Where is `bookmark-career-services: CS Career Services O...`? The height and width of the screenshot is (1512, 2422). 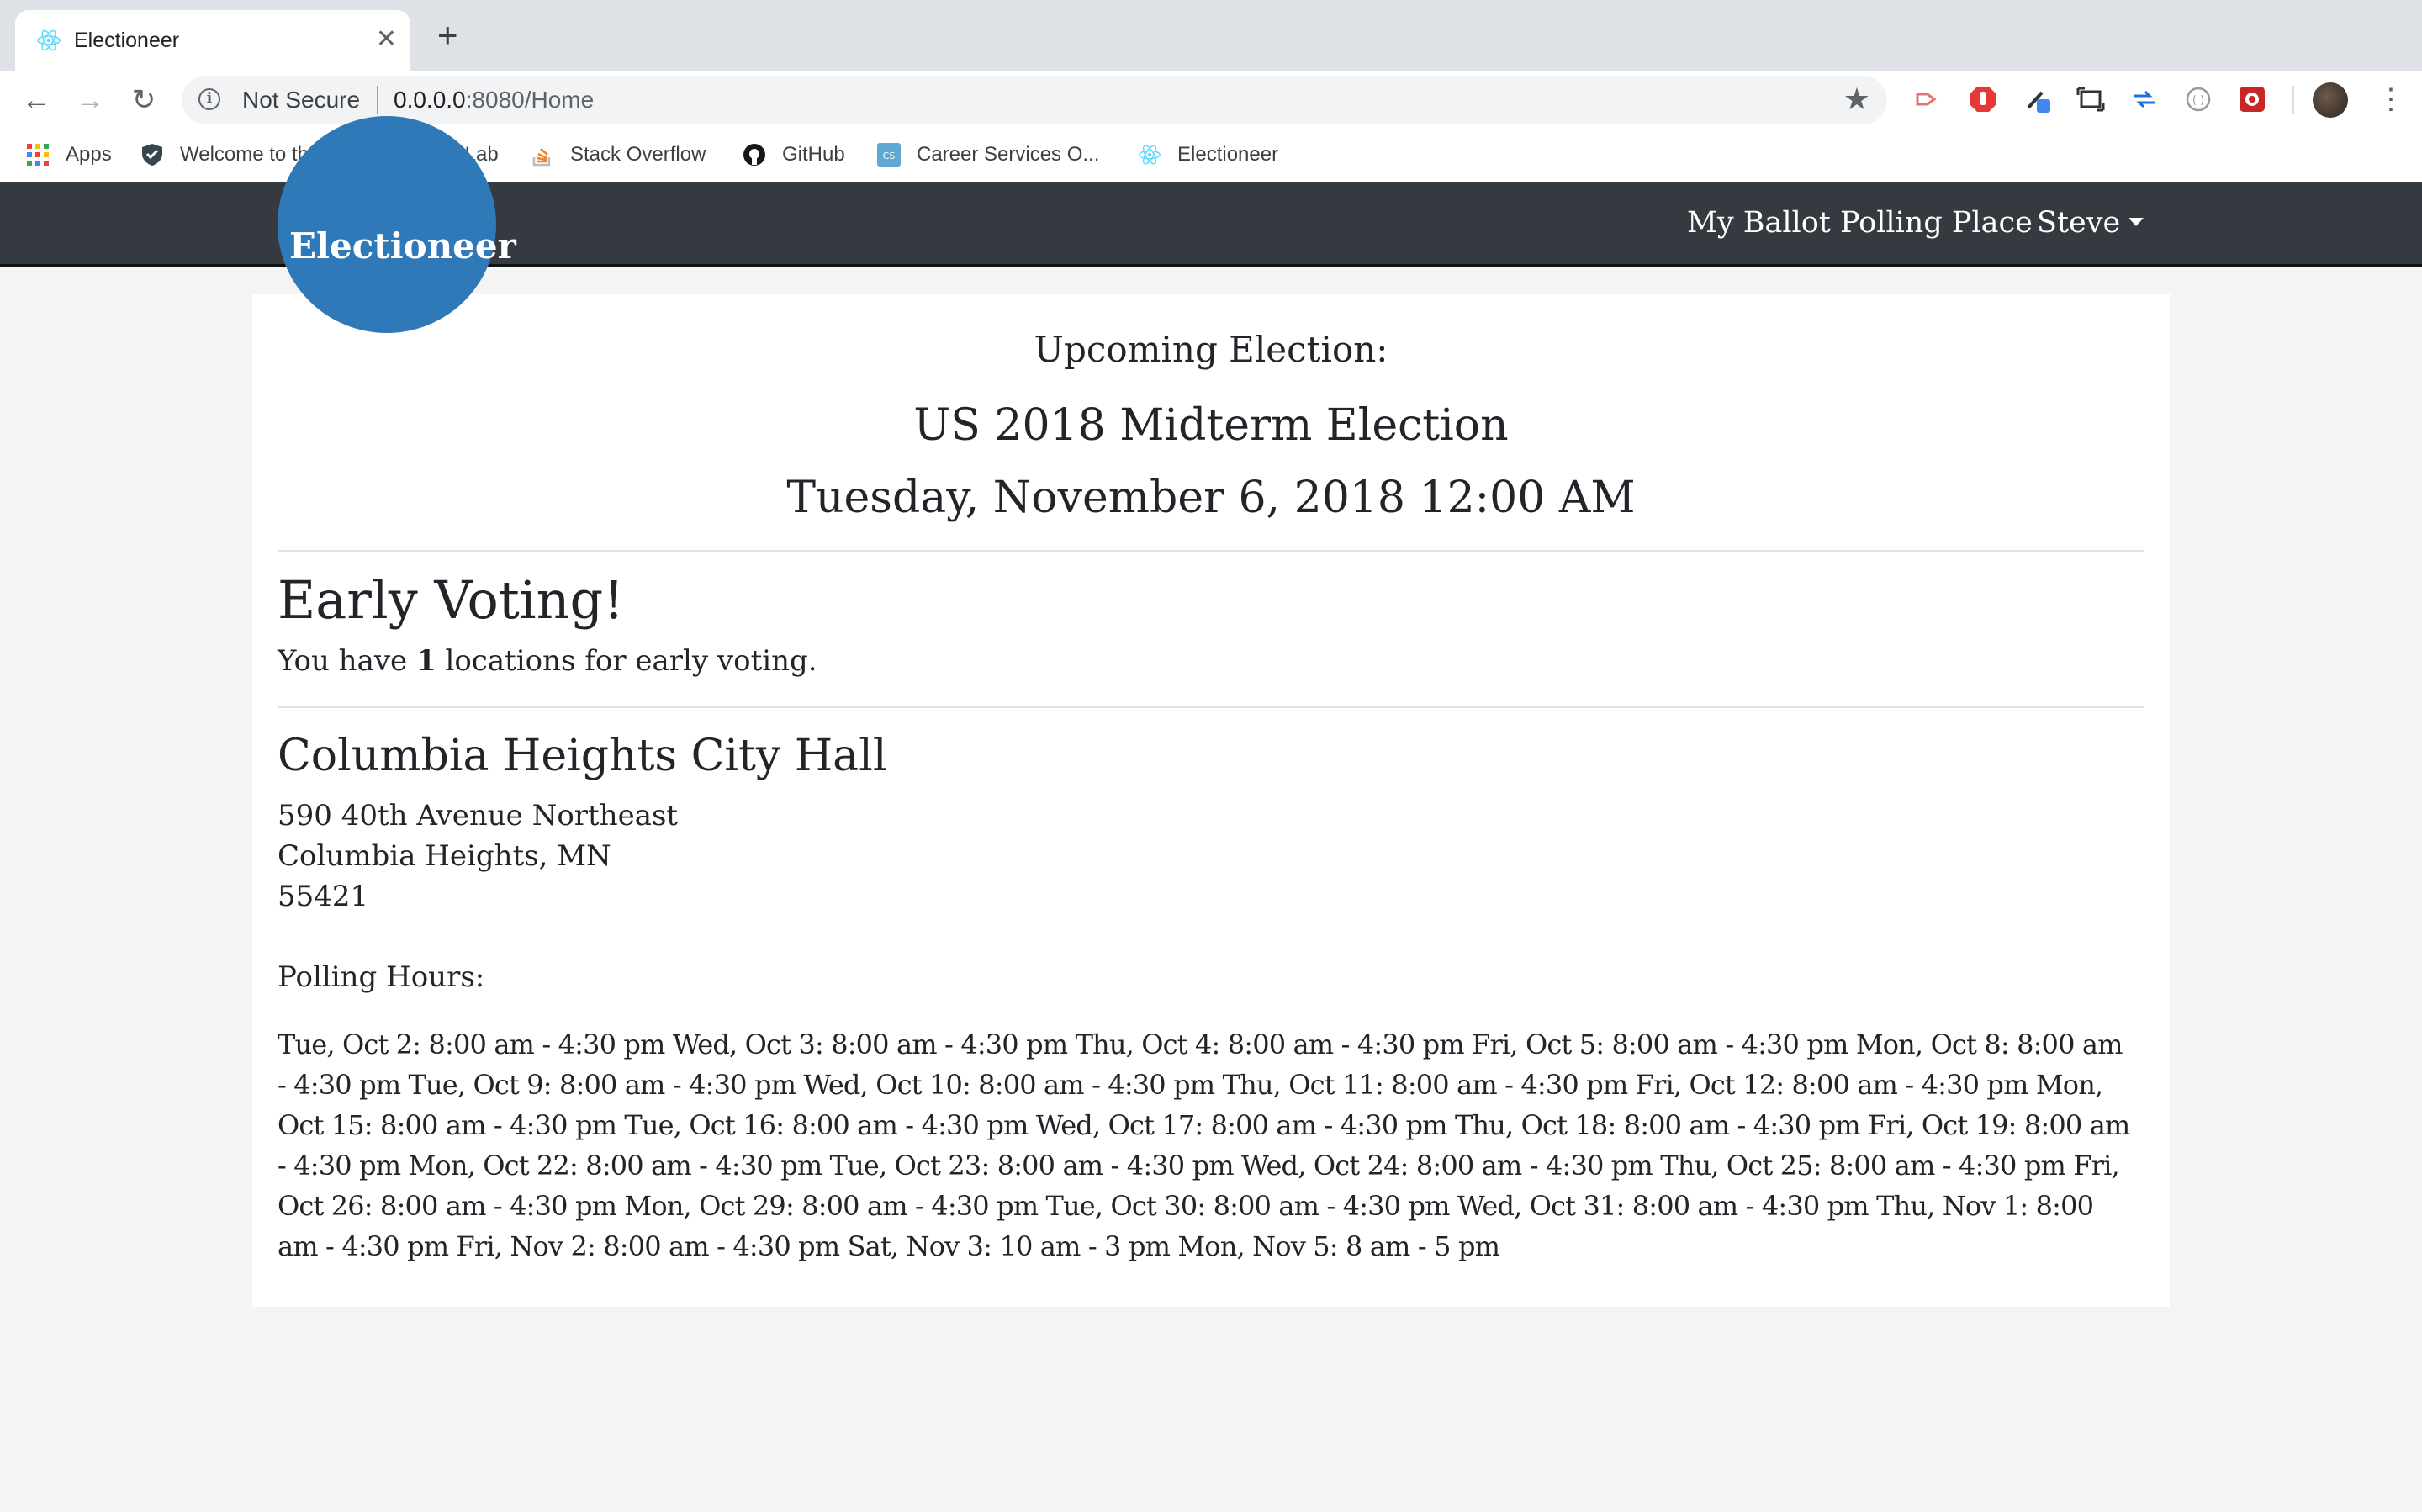
bookmark-career-services: CS Career Services O... is located at coordinates (987, 155).